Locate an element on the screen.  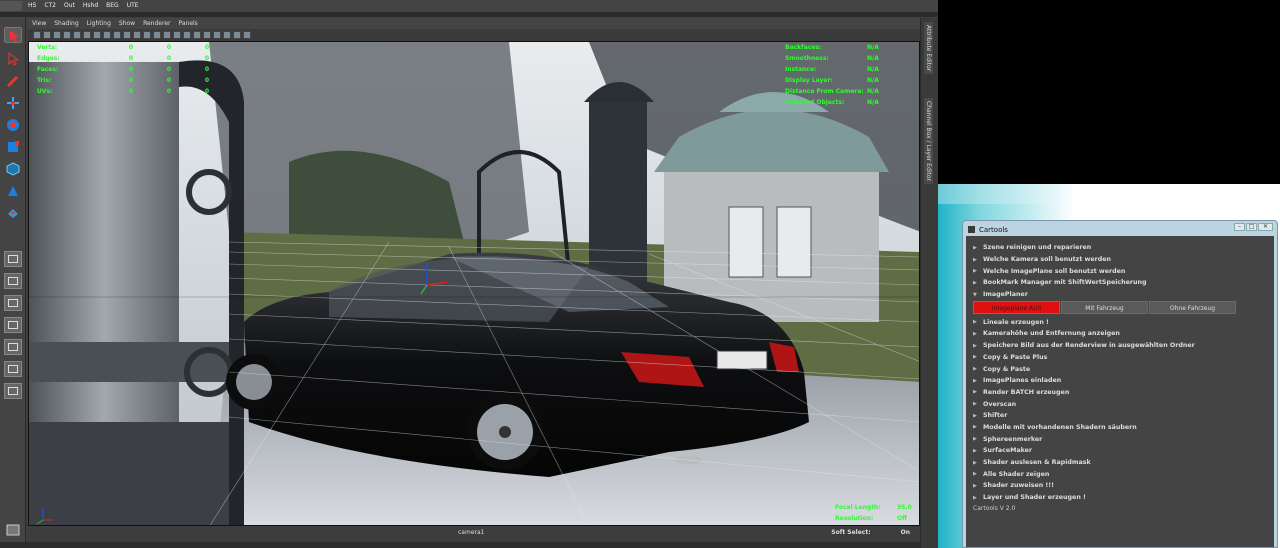
film-gate-icon is located at coordinates (107, 35).